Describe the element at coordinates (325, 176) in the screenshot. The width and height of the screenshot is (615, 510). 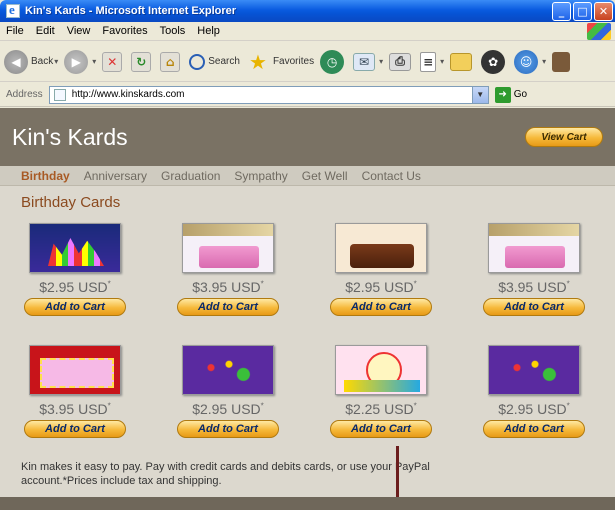
I see `nav-get-well: Get Well` at that location.